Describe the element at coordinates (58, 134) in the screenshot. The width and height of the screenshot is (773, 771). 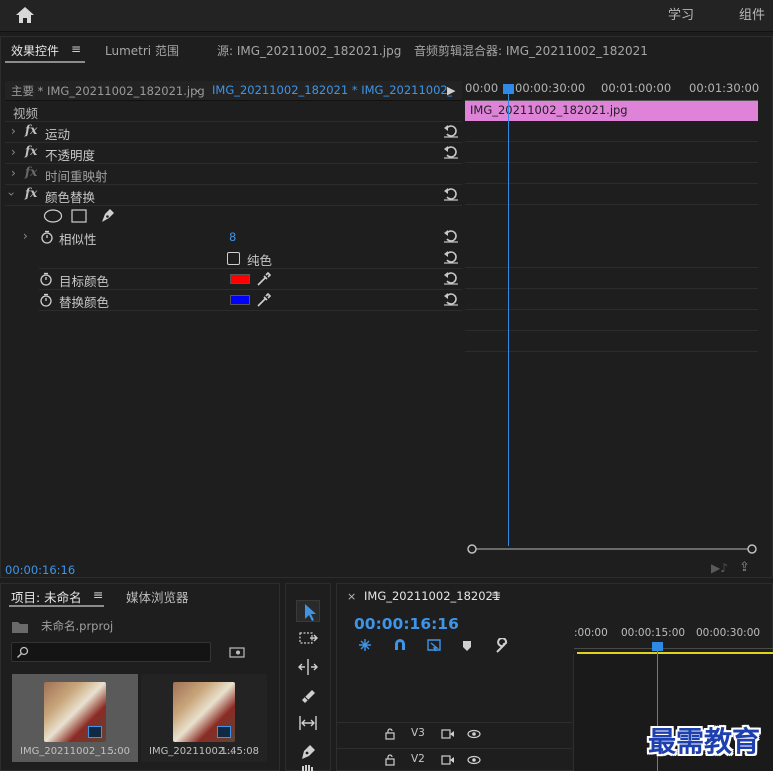
I see `motion-label: 运动` at that location.